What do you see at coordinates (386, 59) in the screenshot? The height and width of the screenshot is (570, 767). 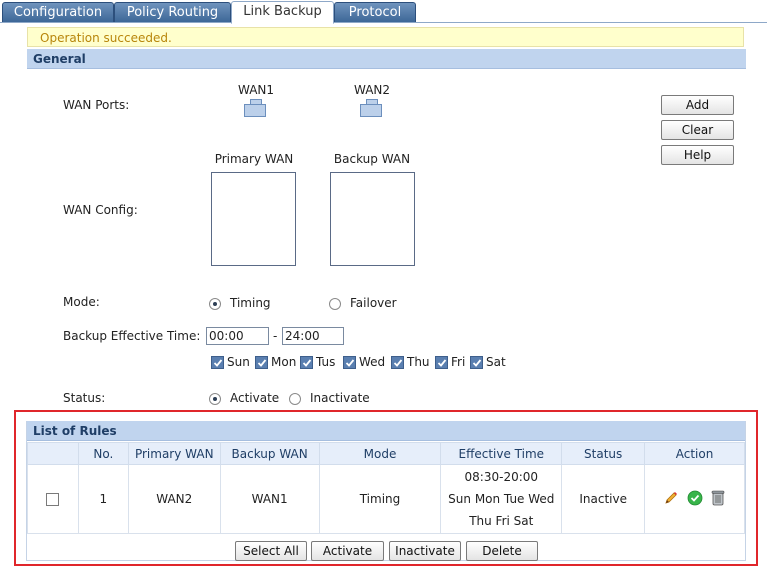 I see `general-section-header: General` at bounding box center [386, 59].